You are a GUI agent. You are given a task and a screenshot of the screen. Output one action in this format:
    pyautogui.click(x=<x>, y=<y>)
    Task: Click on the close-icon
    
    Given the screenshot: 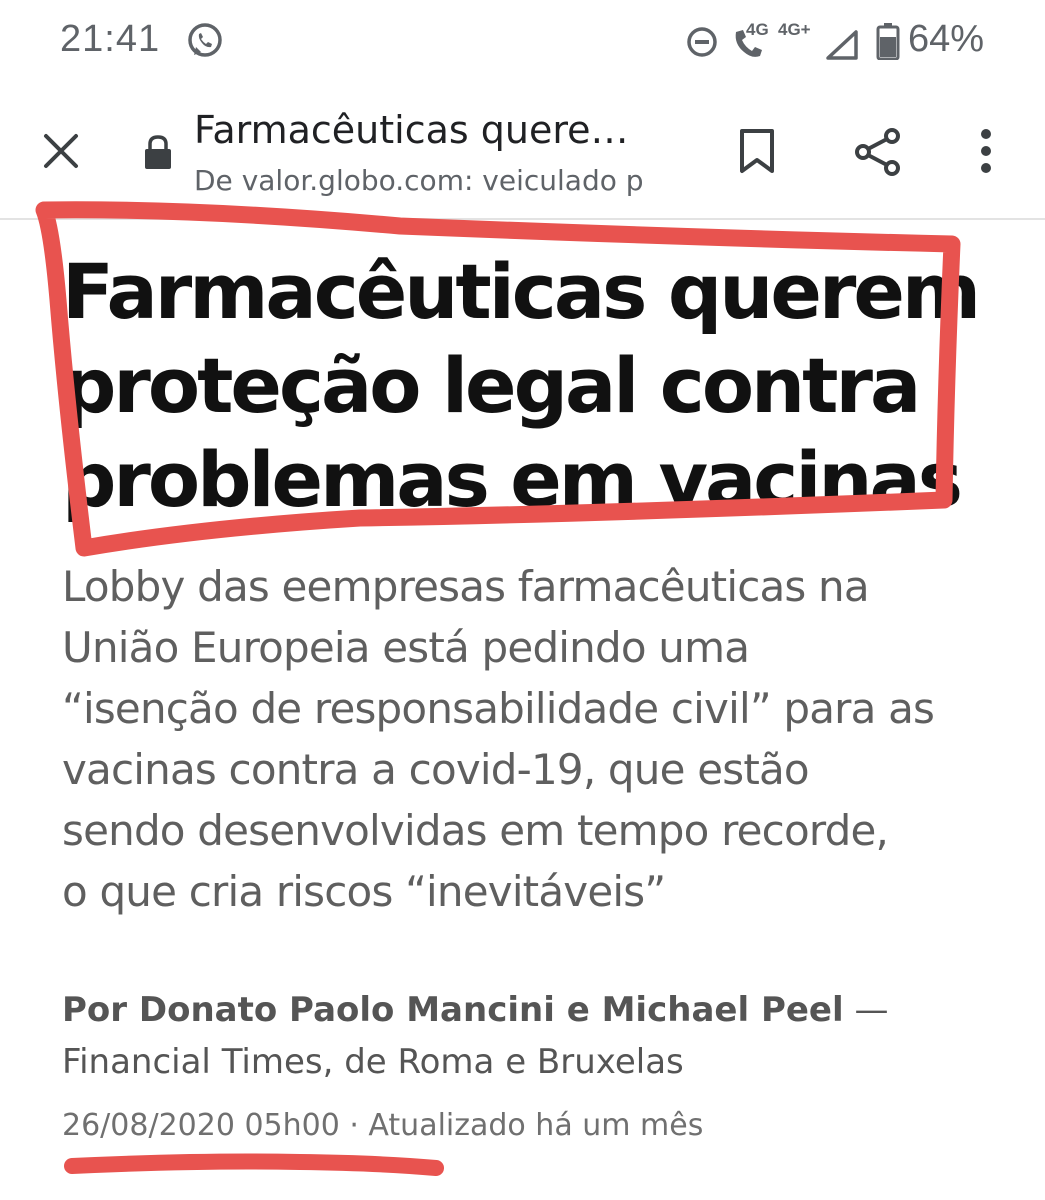 What is the action you would take?
    pyautogui.click(x=61, y=153)
    